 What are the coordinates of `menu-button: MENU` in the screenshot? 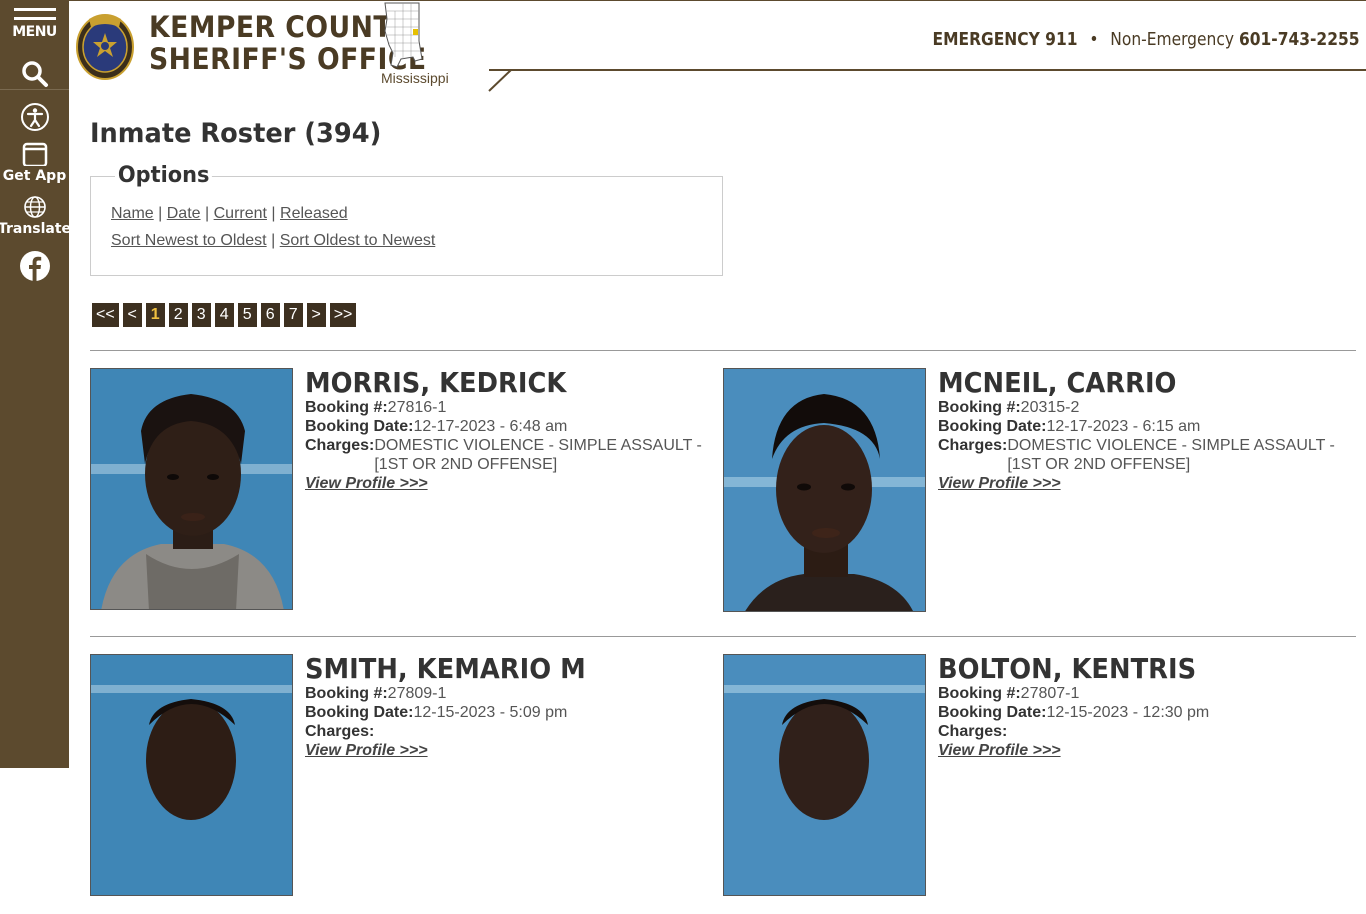 It's located at (34, 24).